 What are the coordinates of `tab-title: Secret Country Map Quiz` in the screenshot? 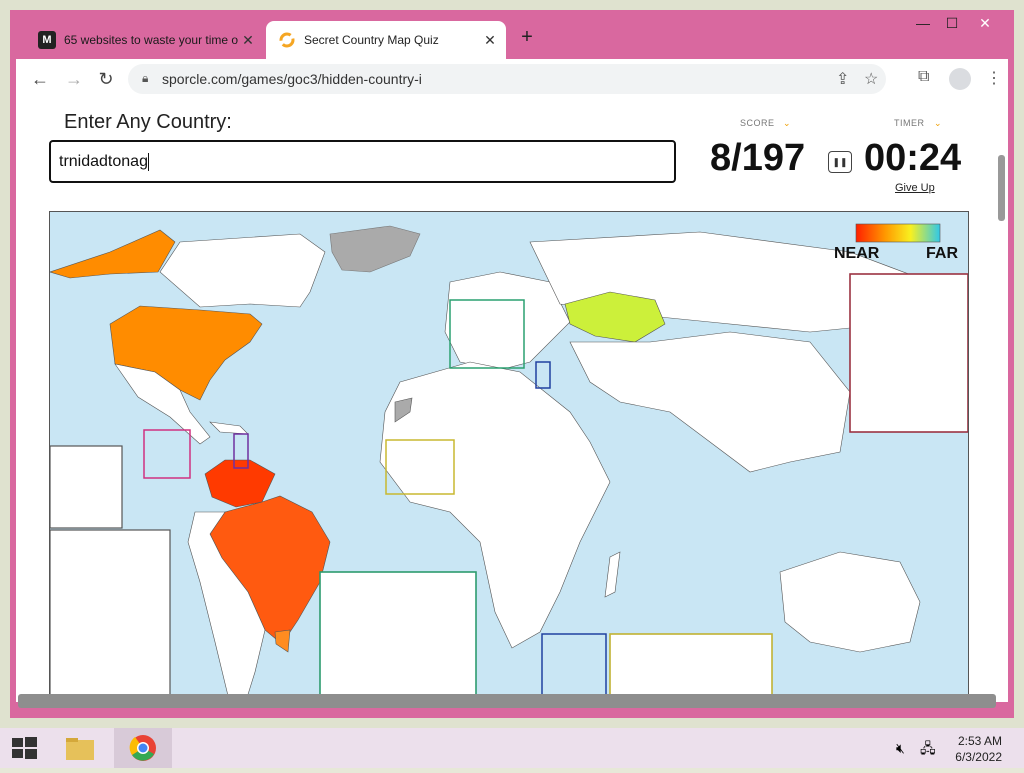 It's located at (371, 40).